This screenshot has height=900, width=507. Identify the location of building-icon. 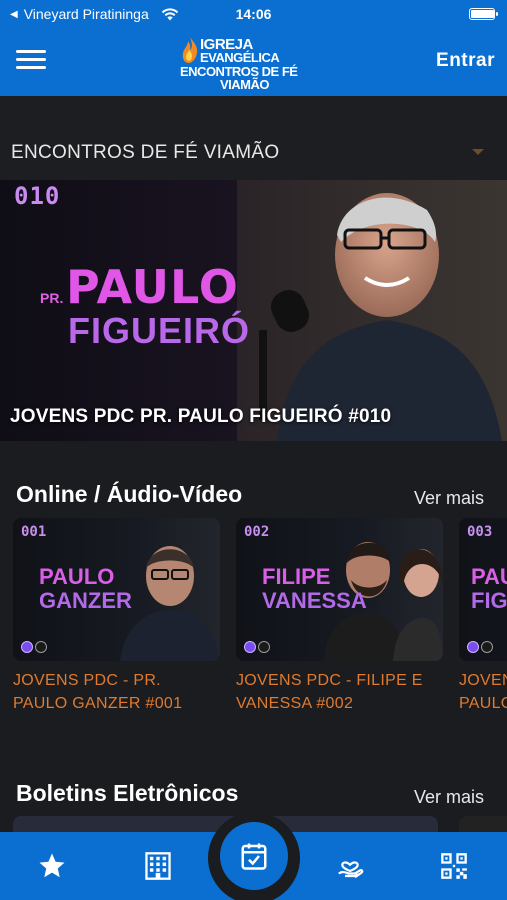
(158, 866).